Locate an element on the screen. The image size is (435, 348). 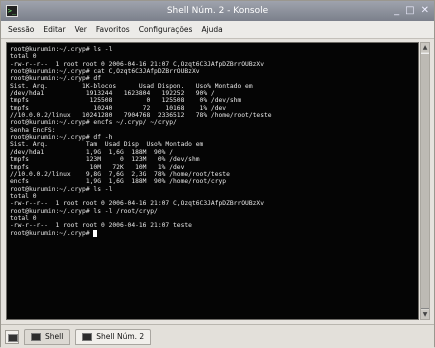
terminal-line: root@kurumin:~/.cryp# df is located at coordinates (55, 79).